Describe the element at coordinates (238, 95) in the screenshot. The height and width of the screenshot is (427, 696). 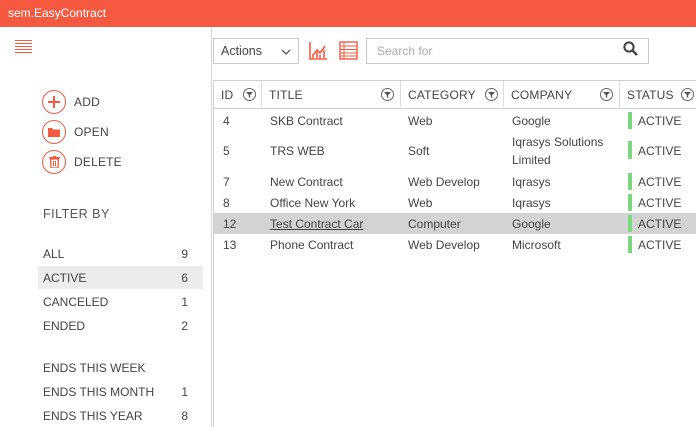
I see `column-header-id: ID` at that location.